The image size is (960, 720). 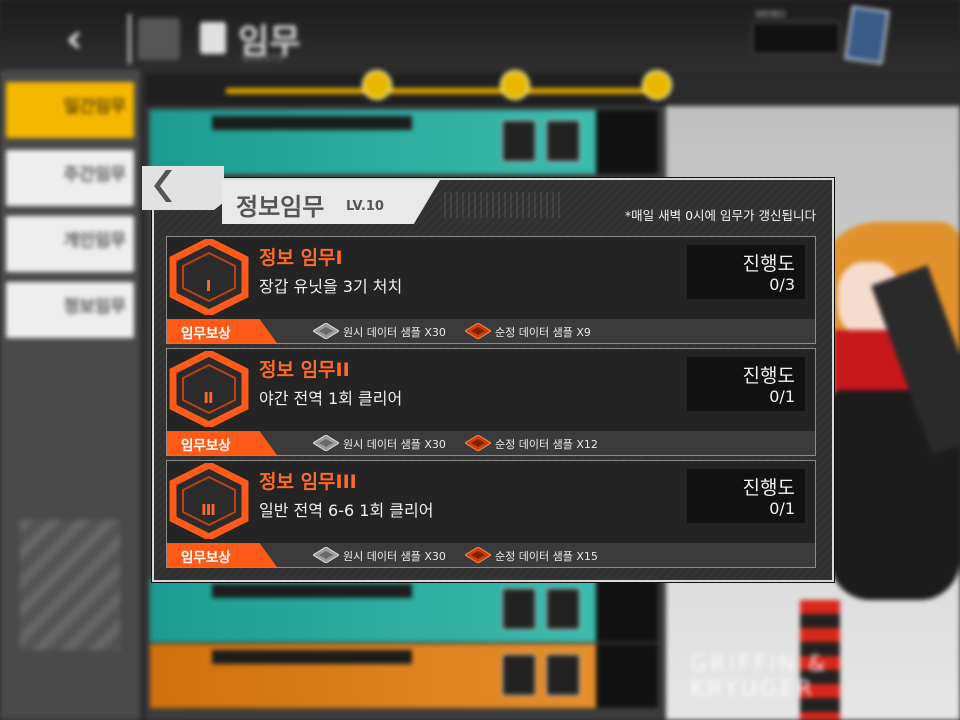 I want to click on mission-badge: III, so click(x=209, y=501).